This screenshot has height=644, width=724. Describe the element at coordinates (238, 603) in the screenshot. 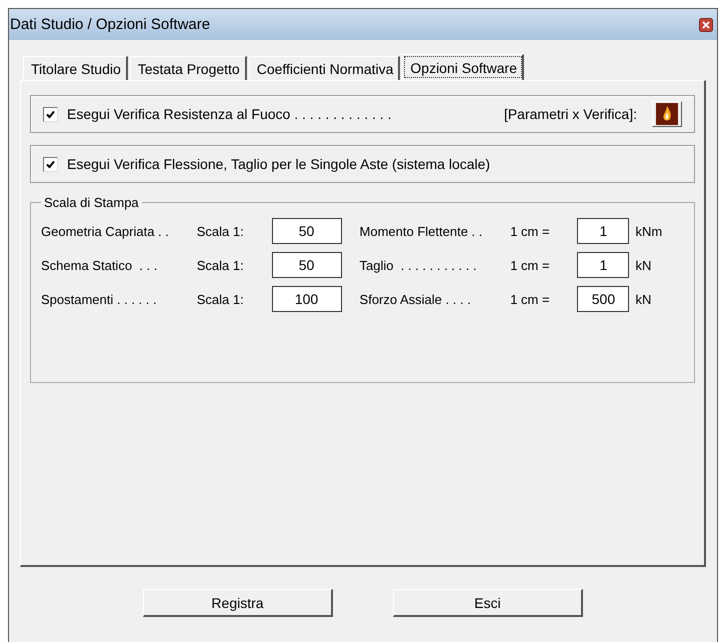

I see `dialog-button: Registra` at that location.